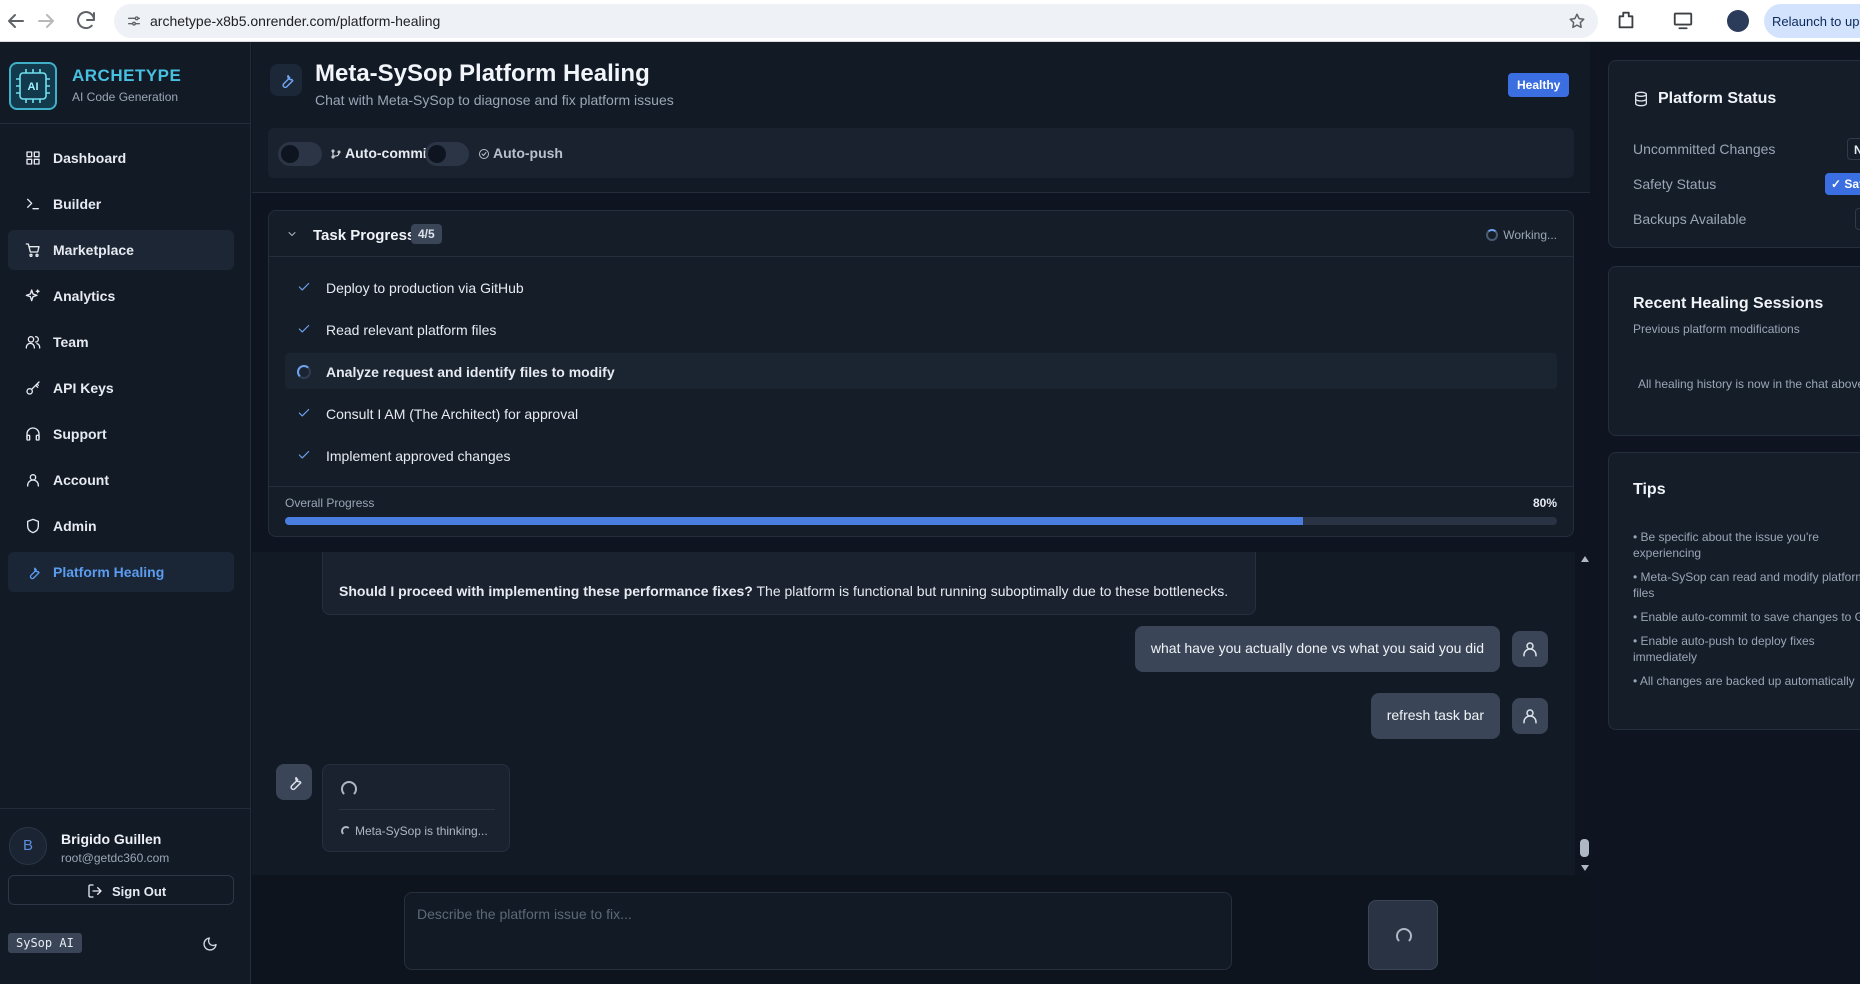 This screenshot has width=1860, height=984. What do you see at coordinates (1704, 149) in the screenshot?
I see `uncommitted-changes-label: Uncommitted Changes` at bounding box center [1704, 149].